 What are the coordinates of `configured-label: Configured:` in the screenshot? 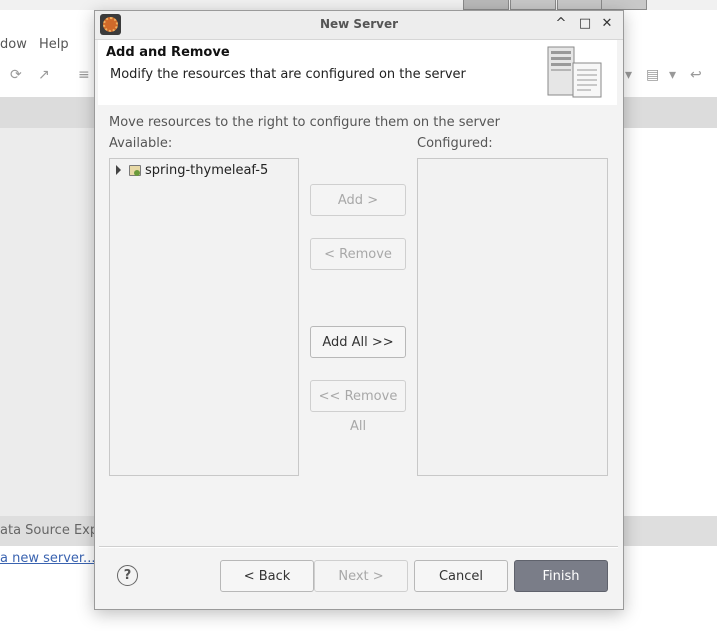 It's located at (455, 143).